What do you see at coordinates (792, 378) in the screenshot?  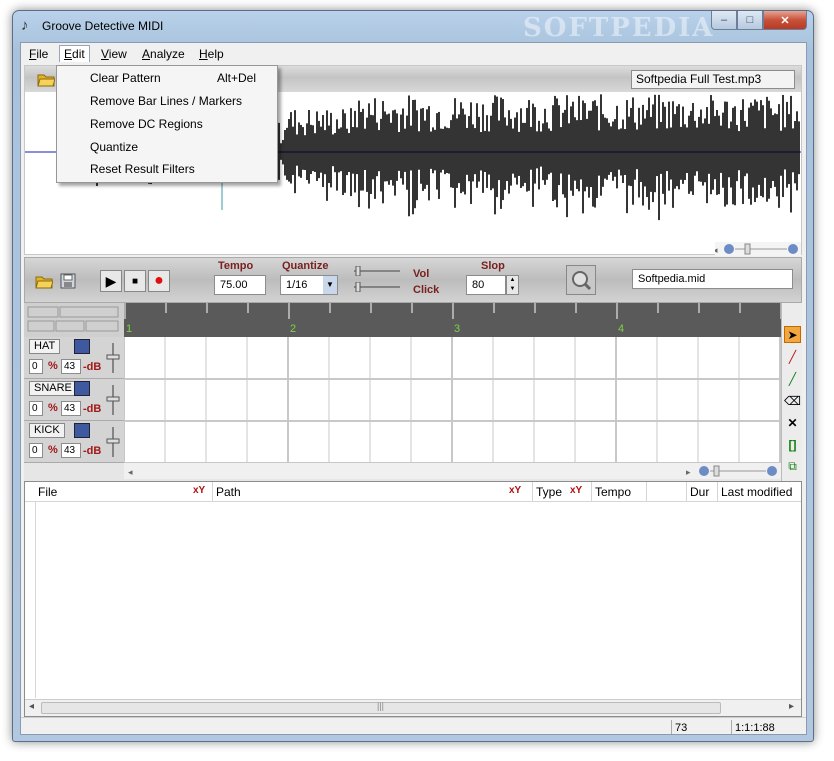 I see `pencil-green-icon: ╱` at bounding box center [792, 378].